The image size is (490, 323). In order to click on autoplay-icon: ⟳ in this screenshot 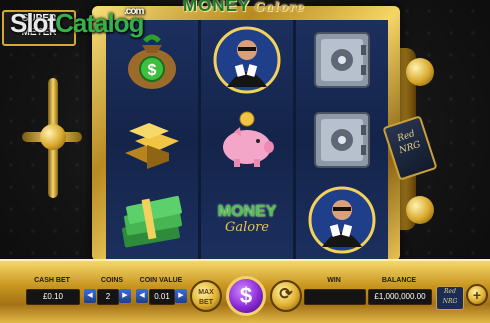, I will do `click(286, 294)`.